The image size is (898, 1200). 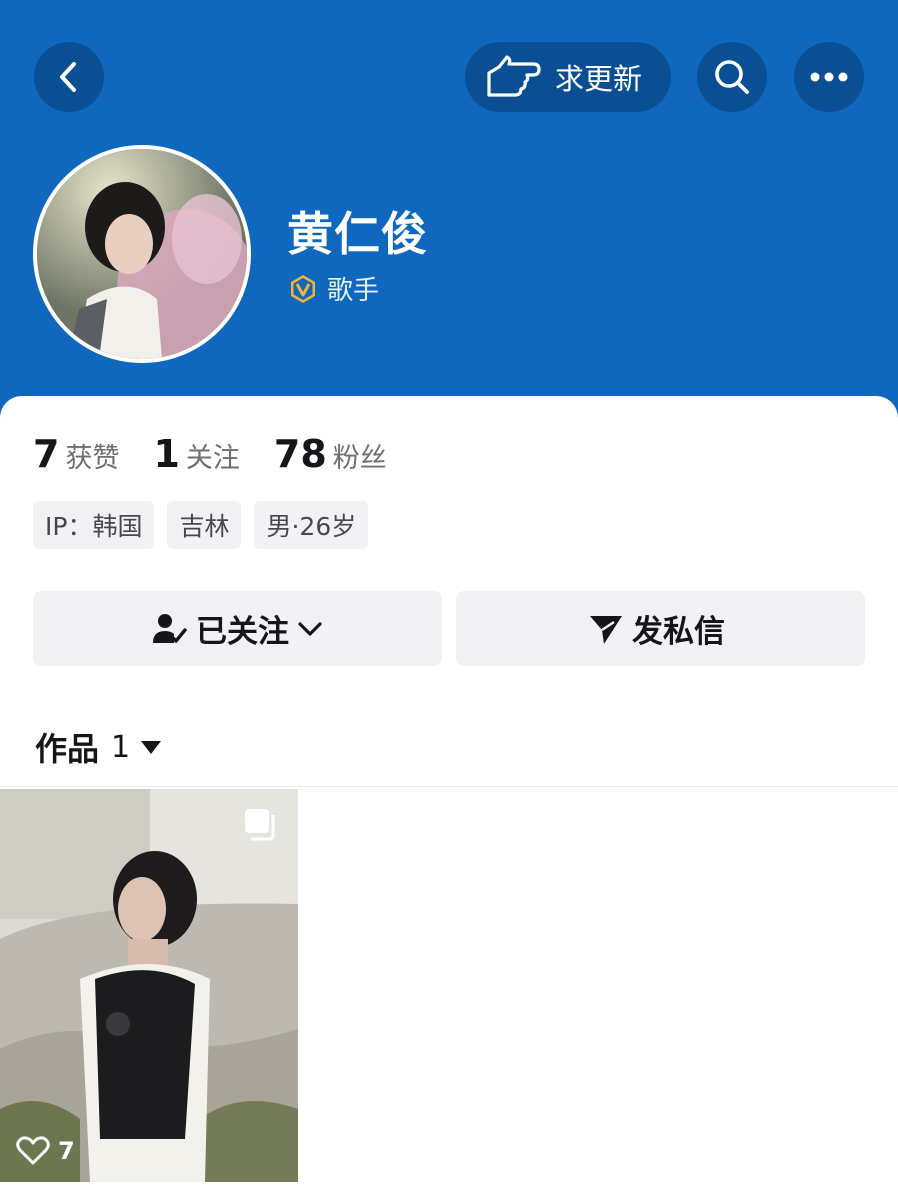 What do you see at coordinates (204, 525) in the screenshot?
I see `tag-location: 吉林` at bounding box center [204, 525].